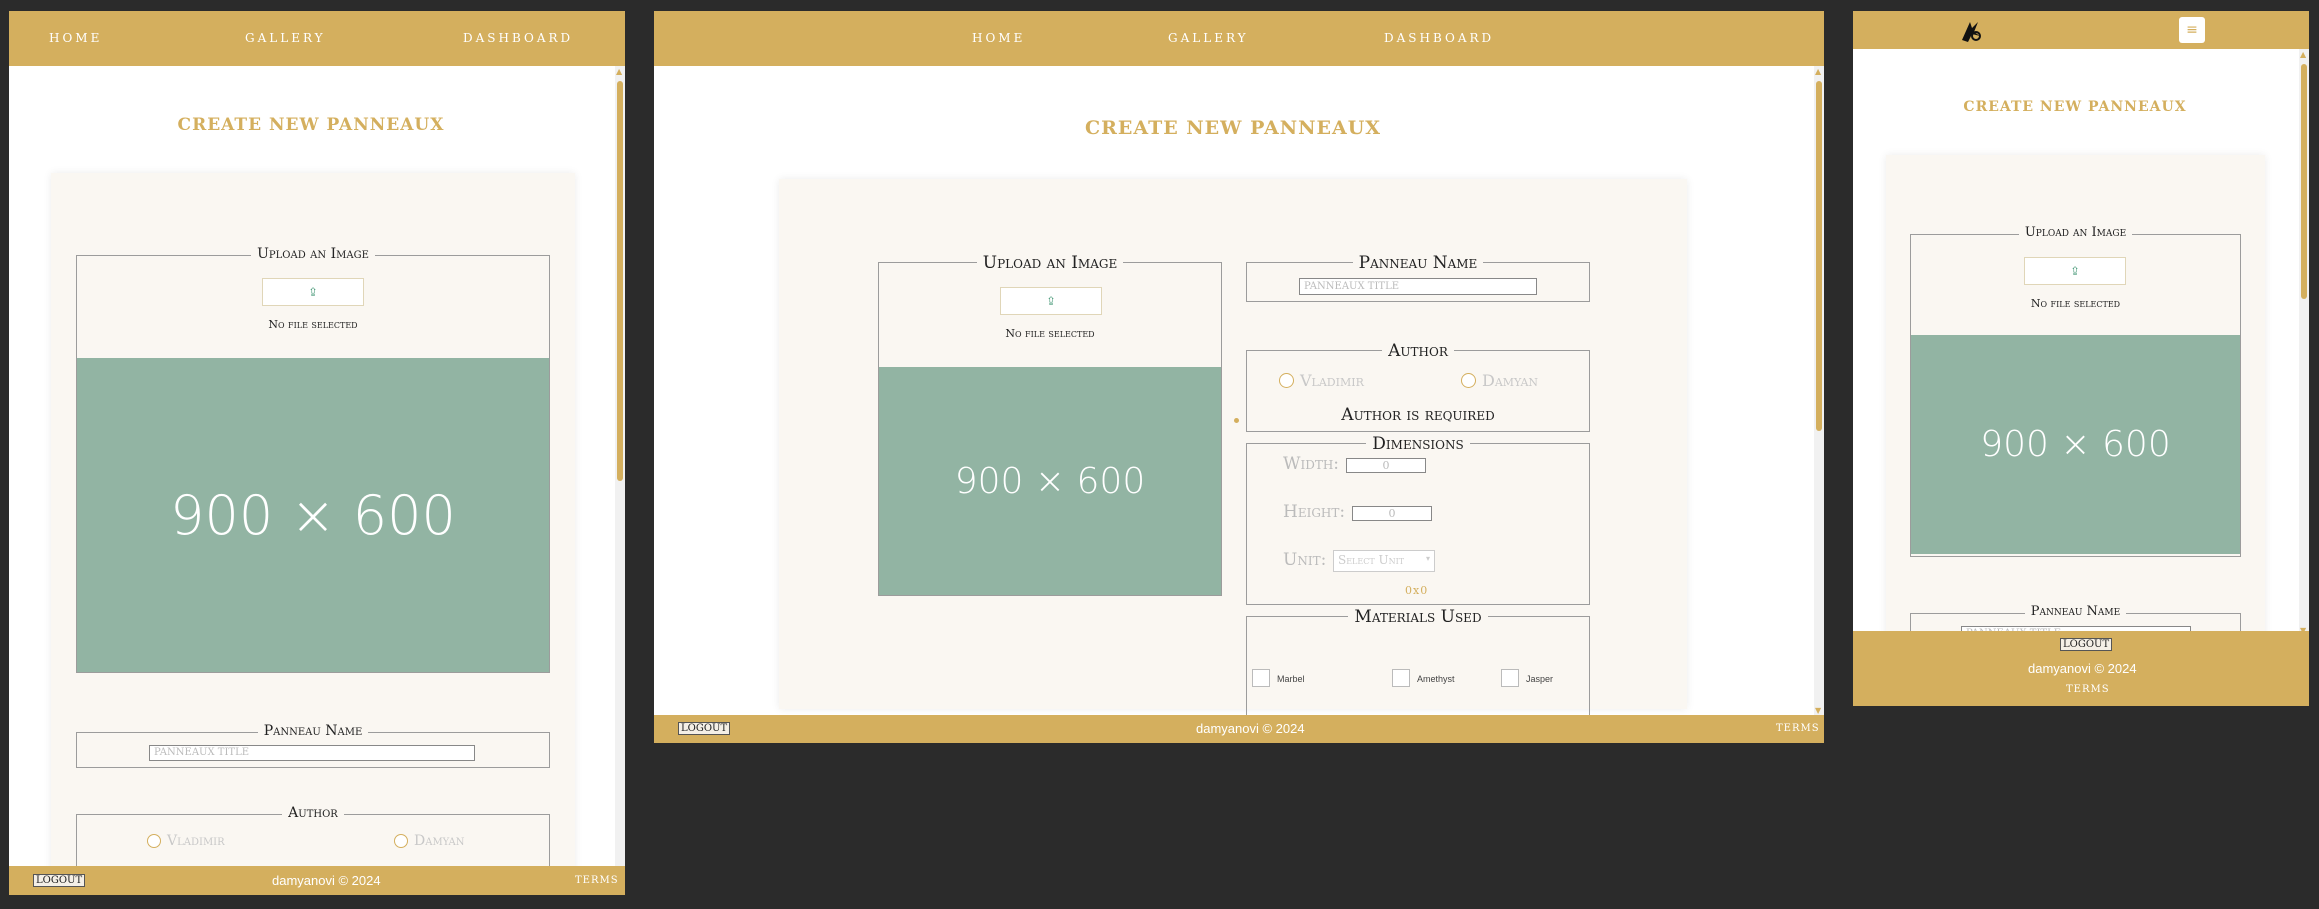  What do you see at coordinates (1305, 560) in the screenshot?
I see `unit-label: Unit:` at bounding box center [1305, 560].